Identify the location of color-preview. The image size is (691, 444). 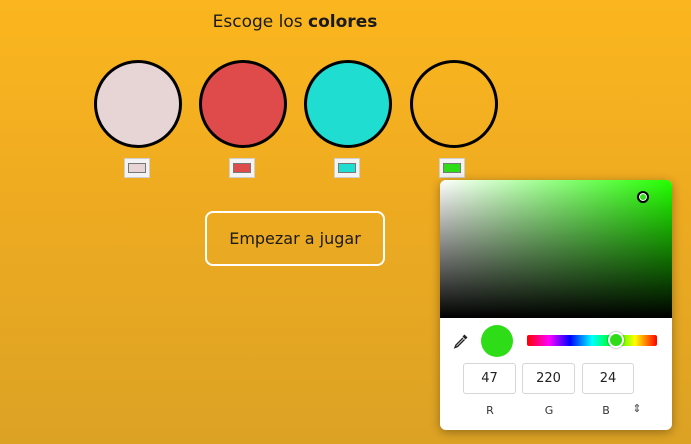
(497, 341).